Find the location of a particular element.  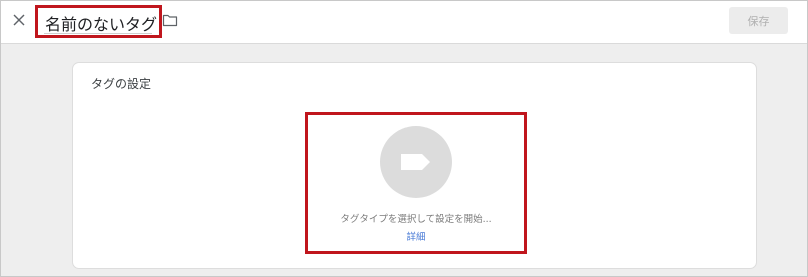

tag-icon-circle is located at coordinates (416, 162).